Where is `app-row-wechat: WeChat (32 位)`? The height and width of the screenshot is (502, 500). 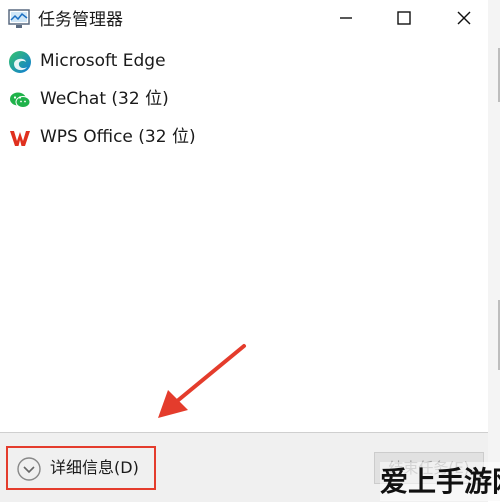 app-row-wechat: WeChat (32 位) is located at coordinates (244, 99).